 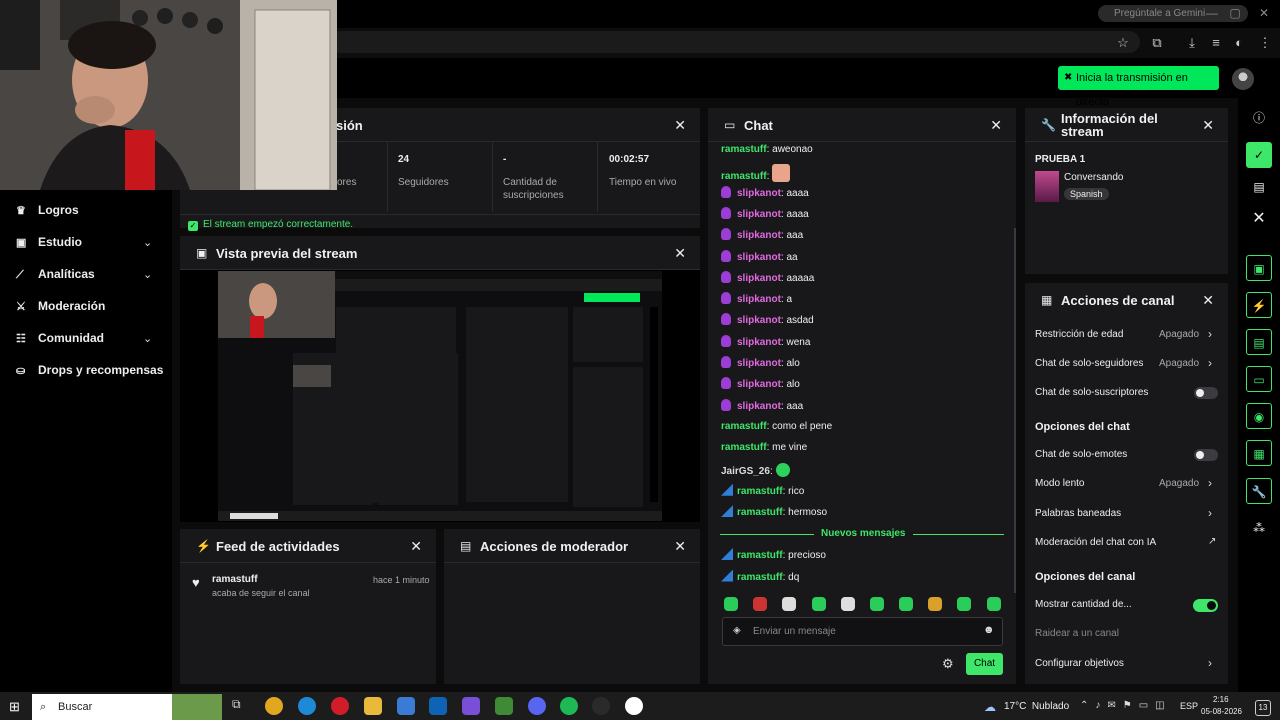 What do you see at coordinates (1079, 664) in the screenshot?
I see `configure-goals-row: Configurar objetivos` at bounding box center [1079, 664].